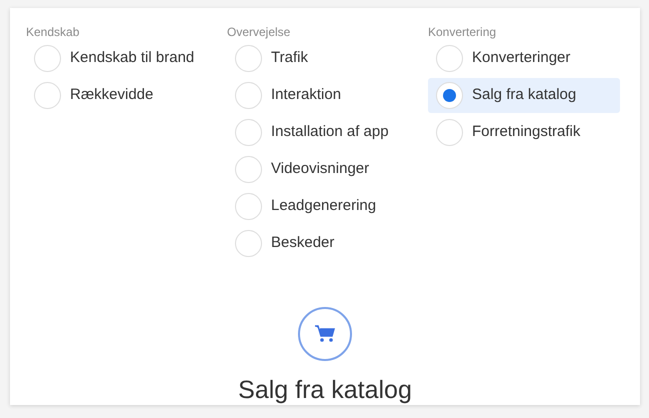 The width and height of the screenshot is (649, 418). What do you see at coordinates (325, 334) in the screenshot?
I see `cart-icon` at bounding box center [325, 334].